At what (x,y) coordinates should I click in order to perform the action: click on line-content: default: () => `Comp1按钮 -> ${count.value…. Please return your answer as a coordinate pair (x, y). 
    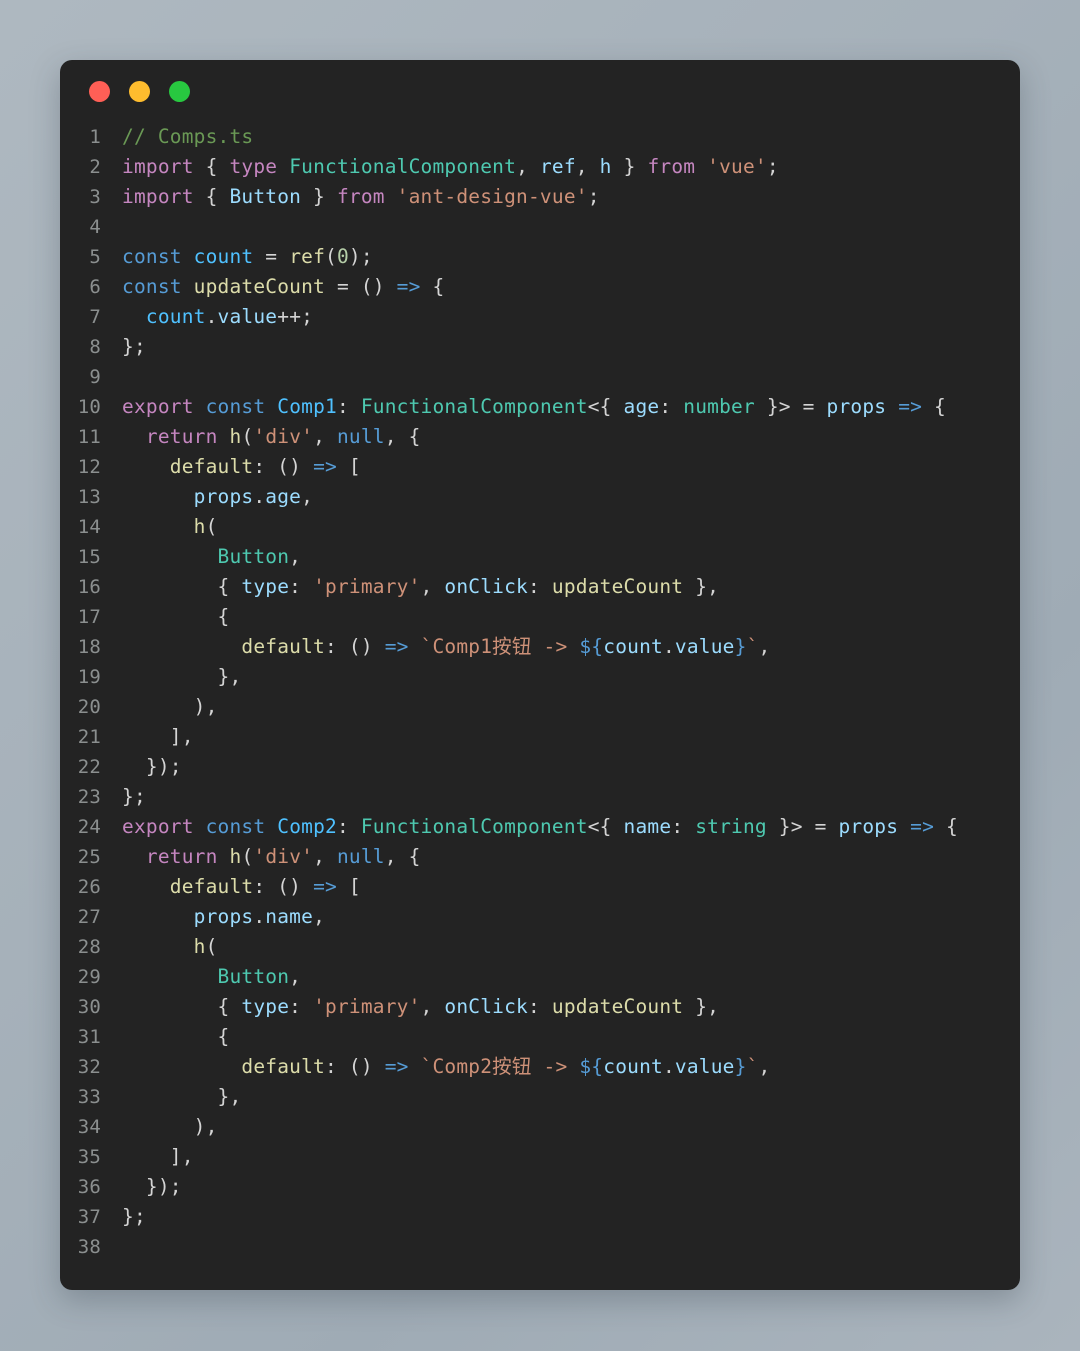
    Looking at the image, I should click on (506, 646).